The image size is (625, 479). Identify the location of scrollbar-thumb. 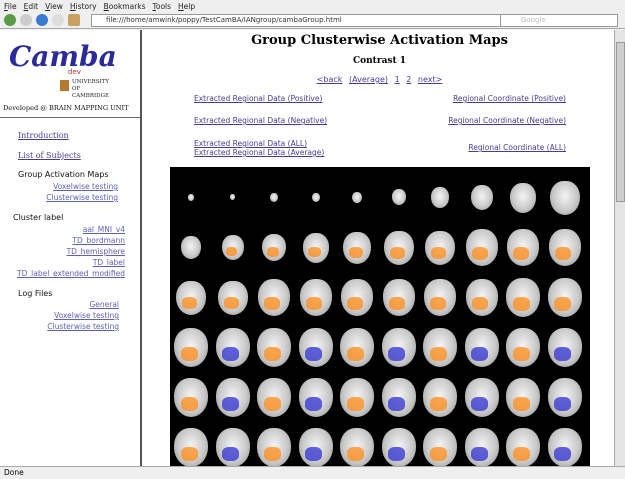
(620, 122).